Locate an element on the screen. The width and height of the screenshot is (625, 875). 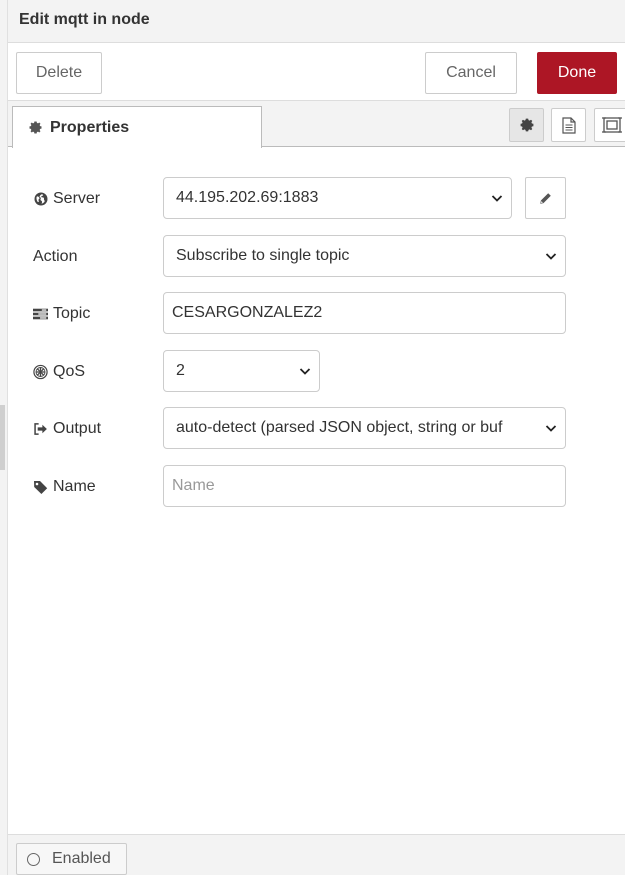
circle-icon is located at coordinates (33, 859).